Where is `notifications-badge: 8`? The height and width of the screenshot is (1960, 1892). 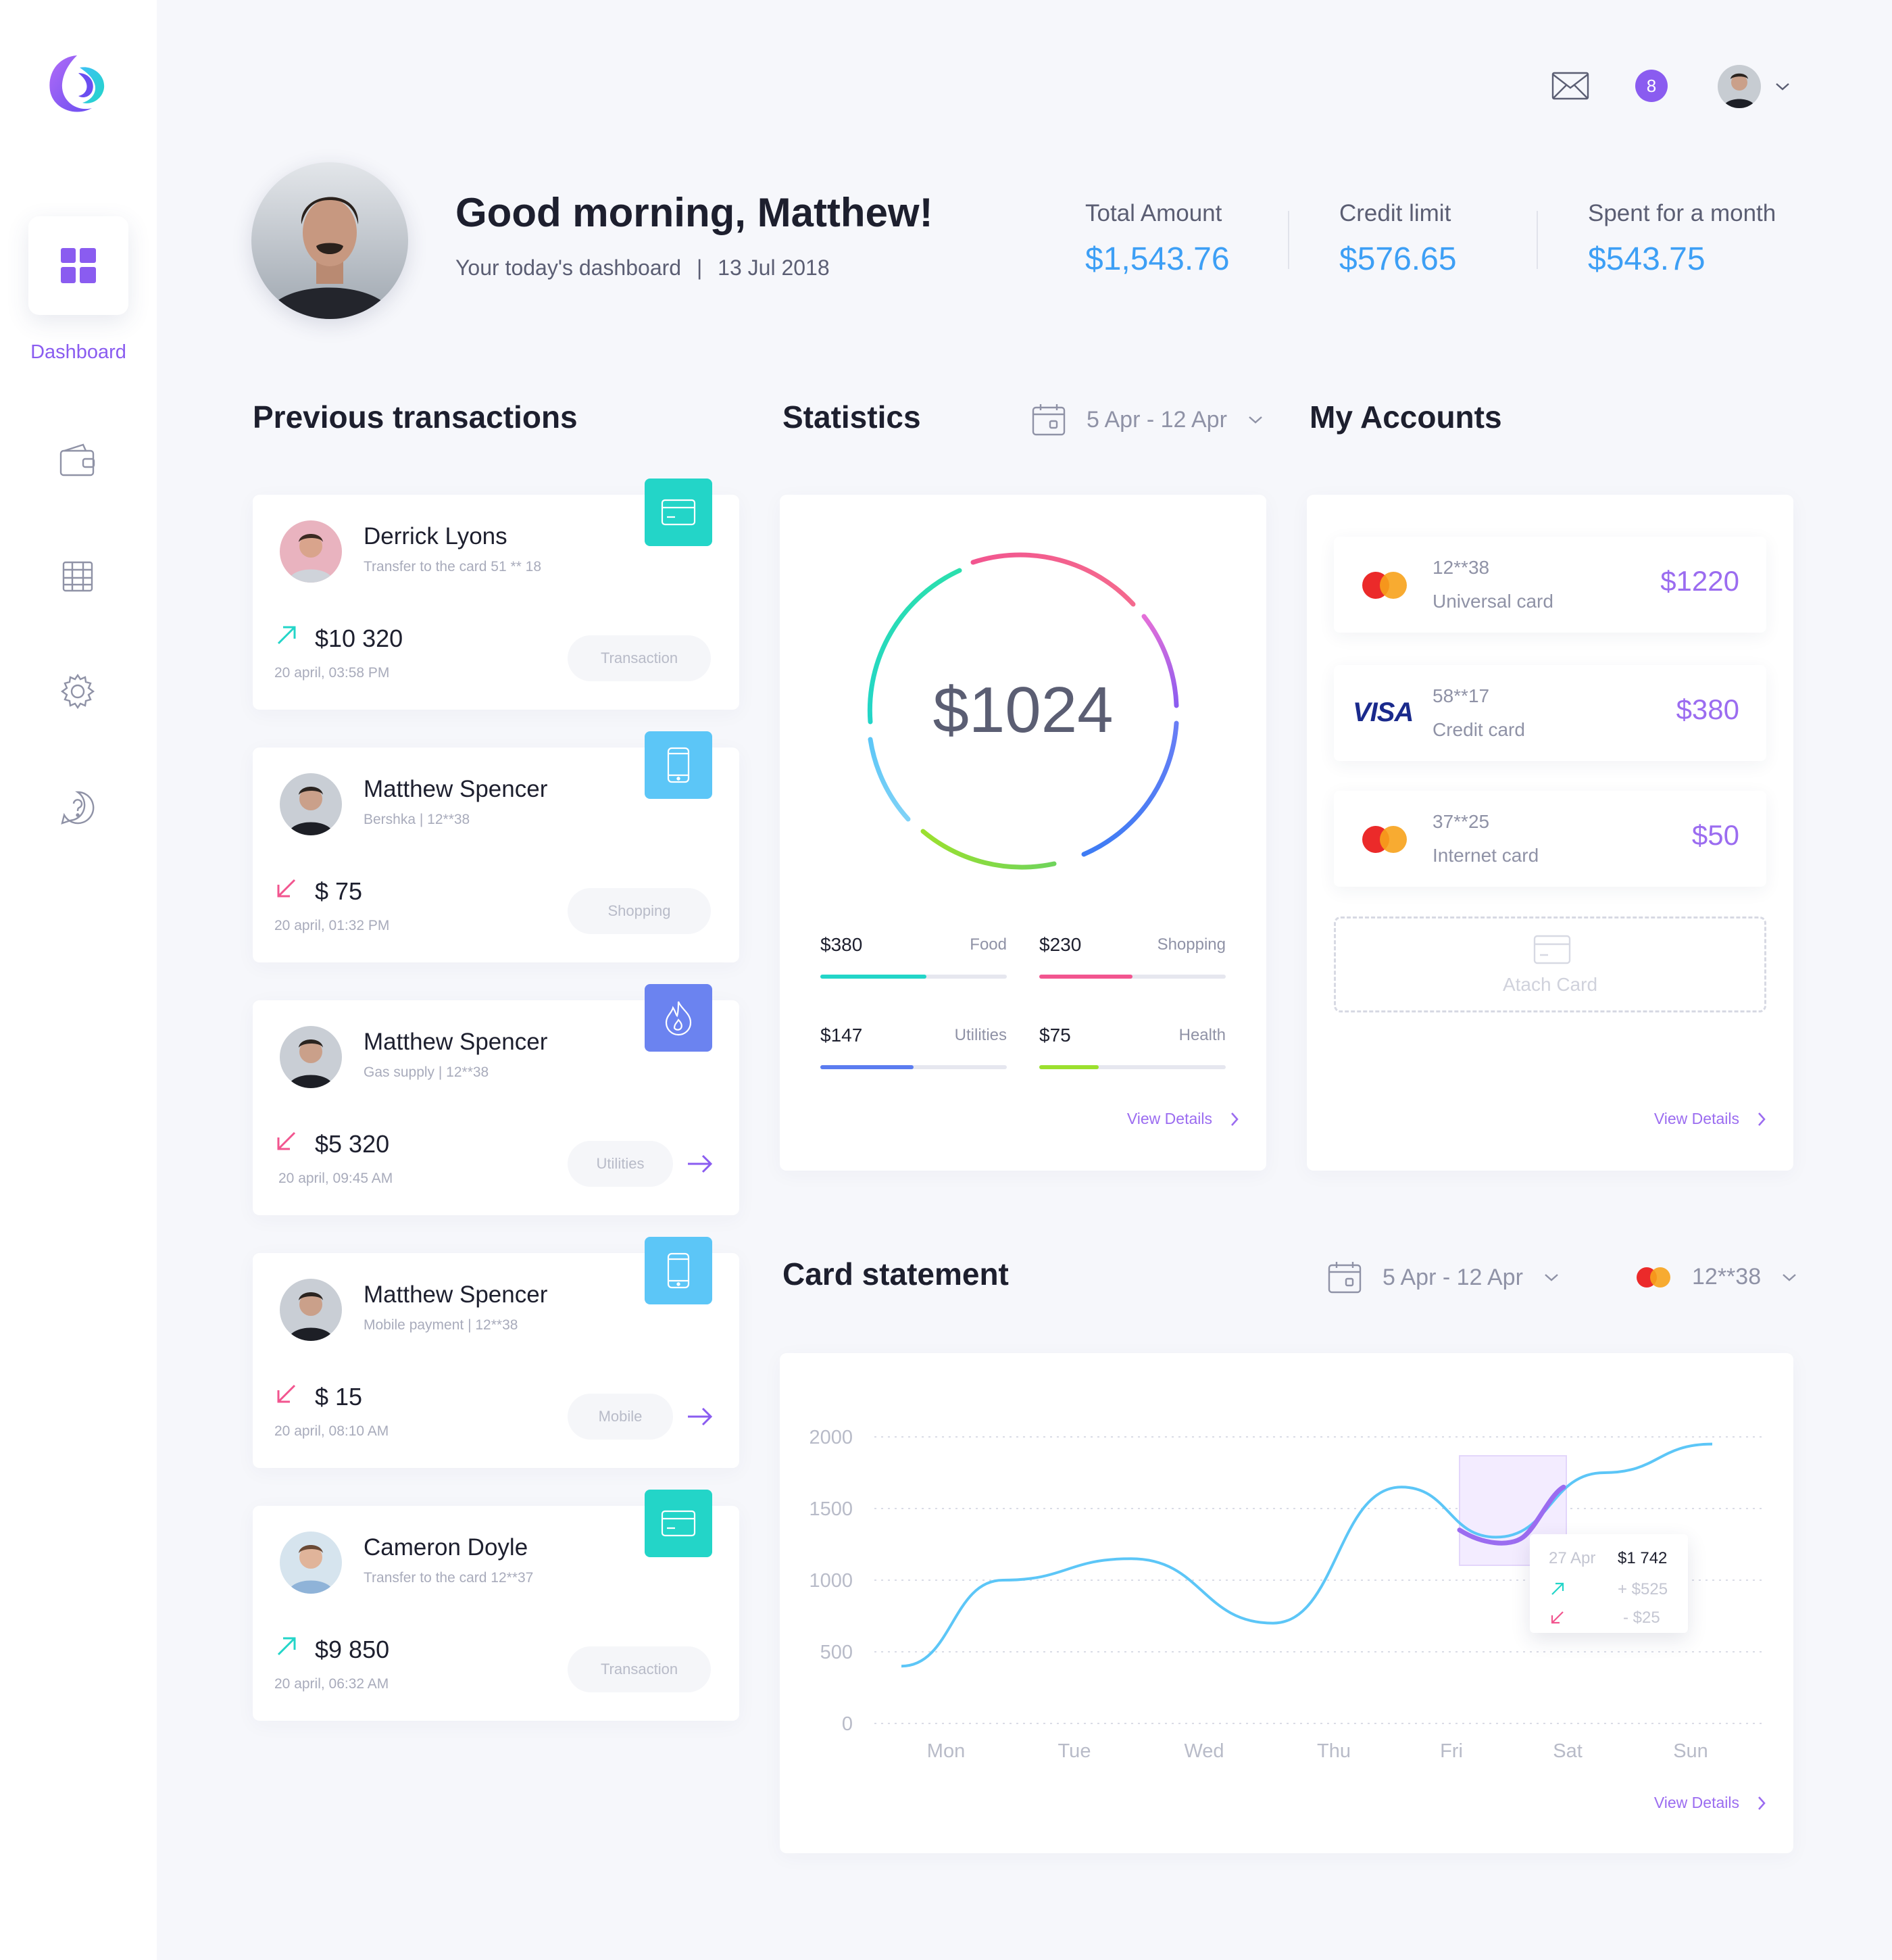 notifications-badge: 8 is located at coordinates (1651, 86).